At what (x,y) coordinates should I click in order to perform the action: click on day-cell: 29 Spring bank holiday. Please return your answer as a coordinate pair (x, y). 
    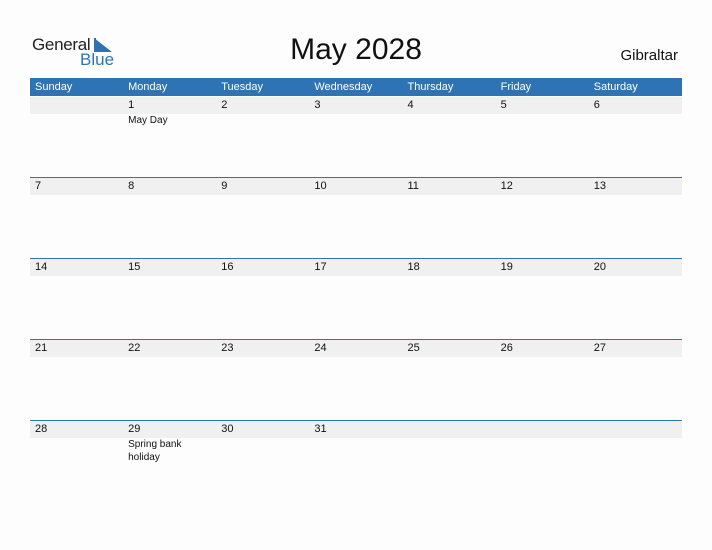
    Looking at the image, I should click on (169, 461).